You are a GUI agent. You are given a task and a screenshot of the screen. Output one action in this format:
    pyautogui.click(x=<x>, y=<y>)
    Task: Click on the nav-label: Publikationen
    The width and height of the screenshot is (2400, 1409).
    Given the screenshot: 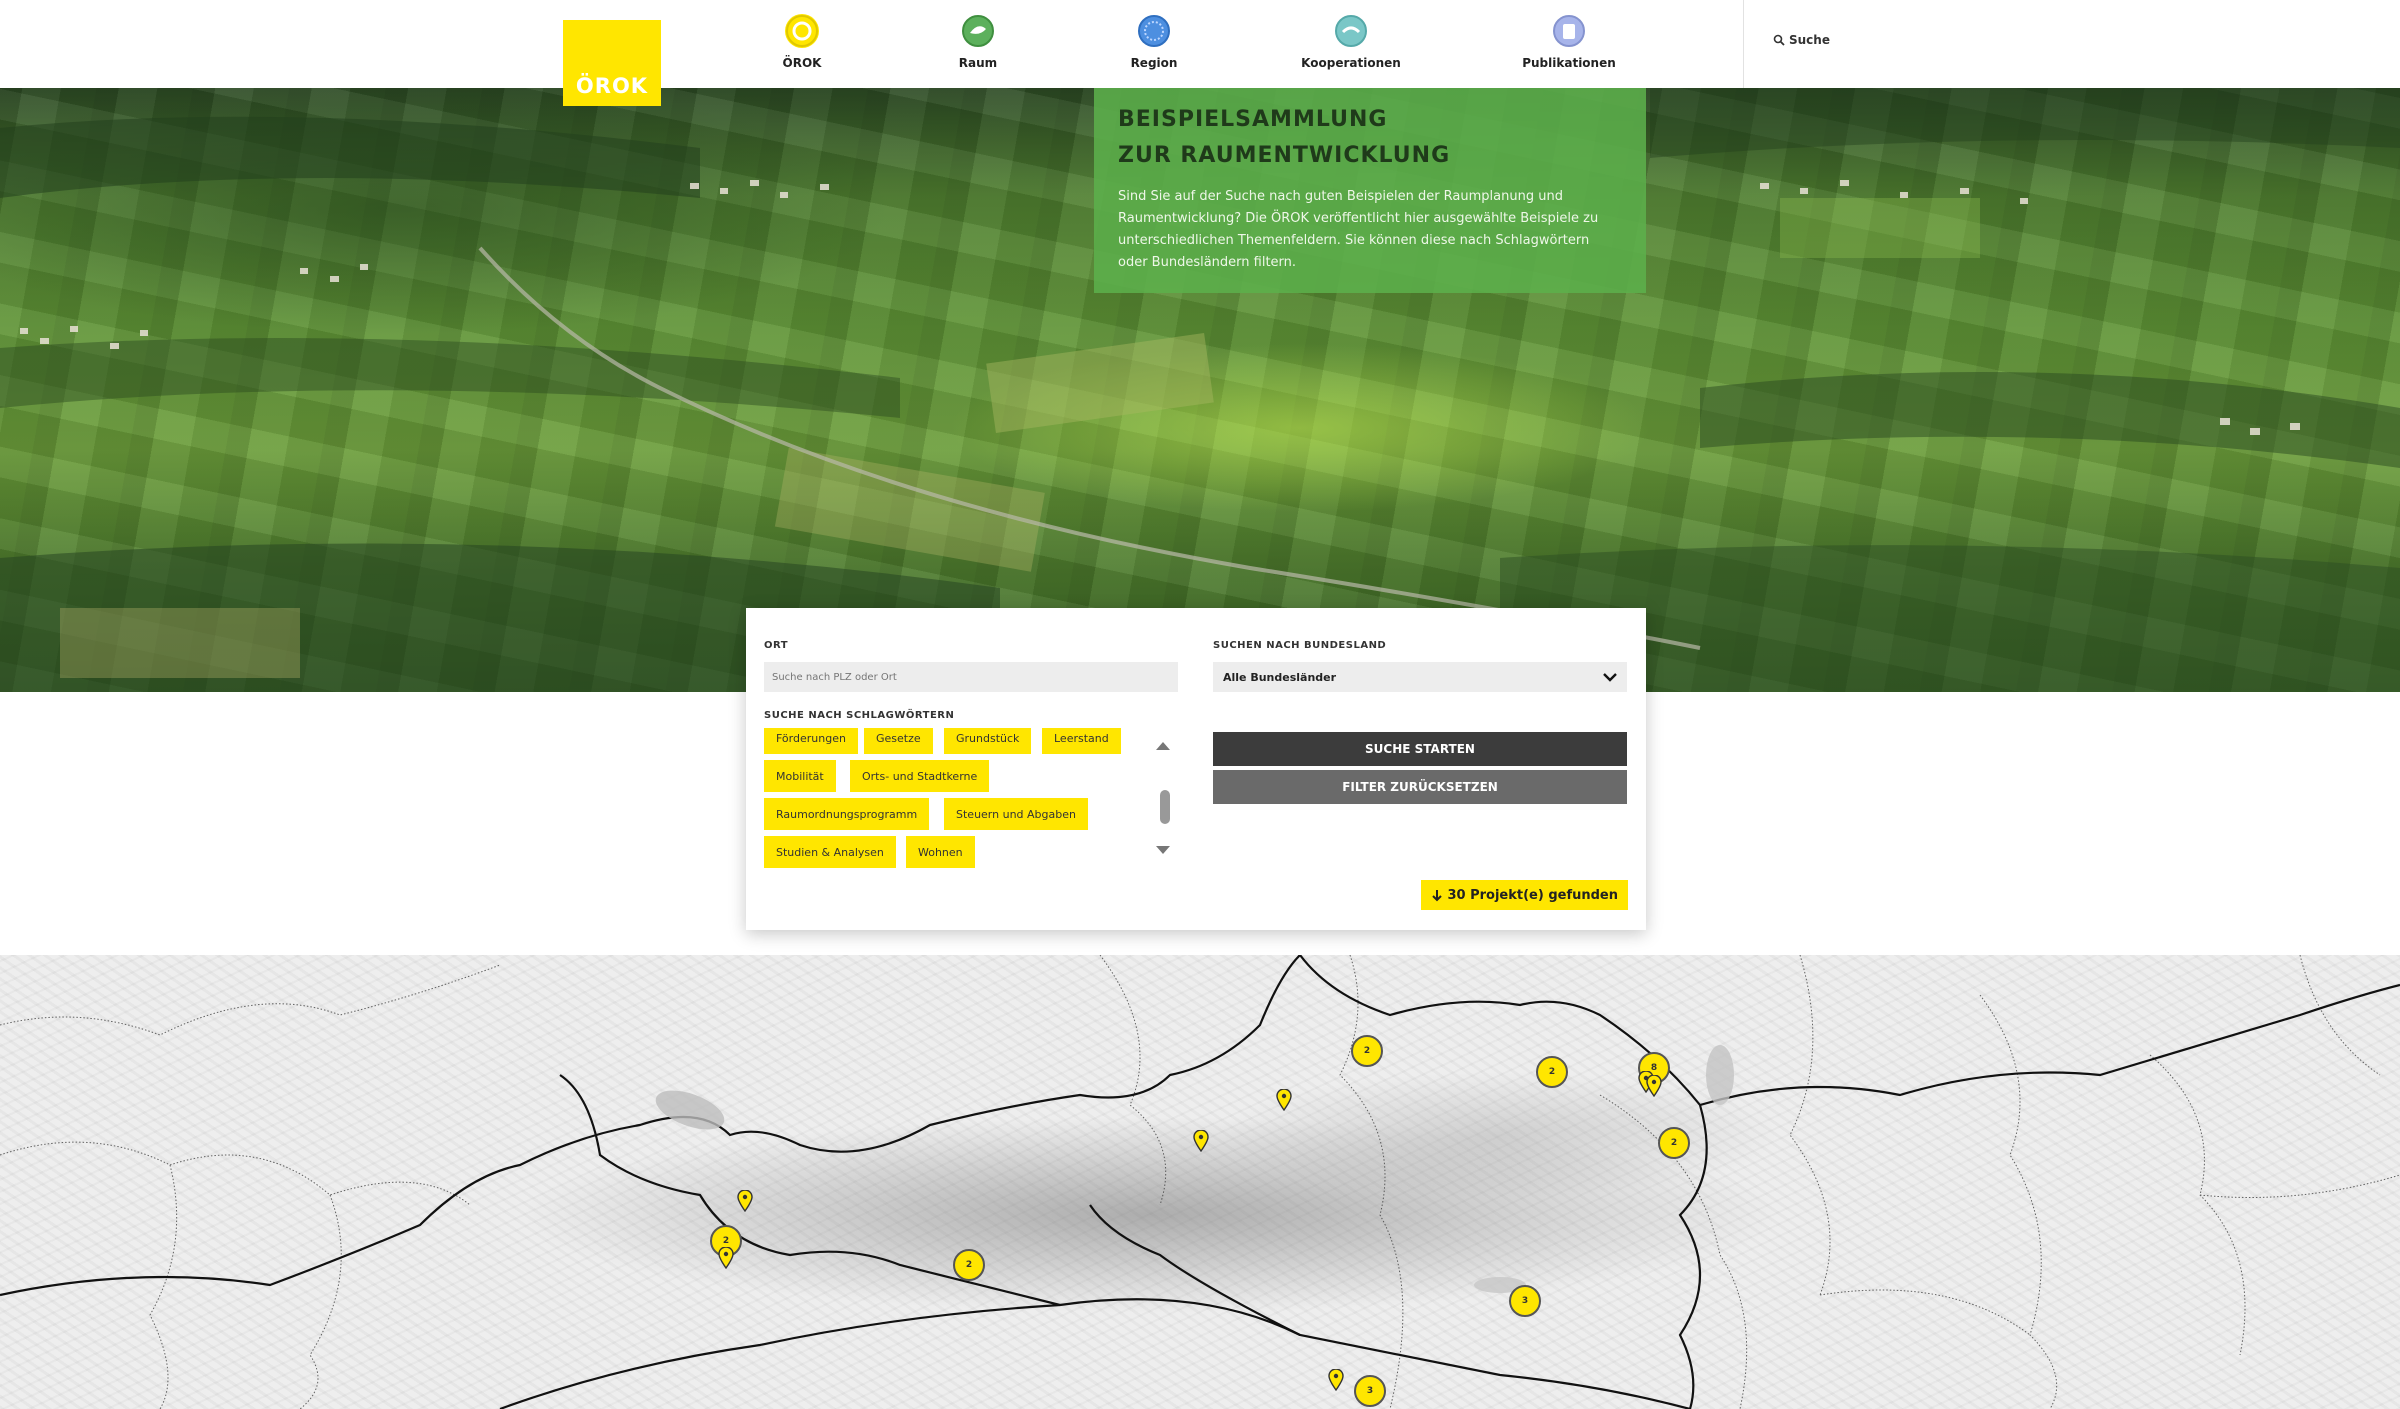 What is the action you would take?
    pyautogui.click(x=1569, y=63)
    